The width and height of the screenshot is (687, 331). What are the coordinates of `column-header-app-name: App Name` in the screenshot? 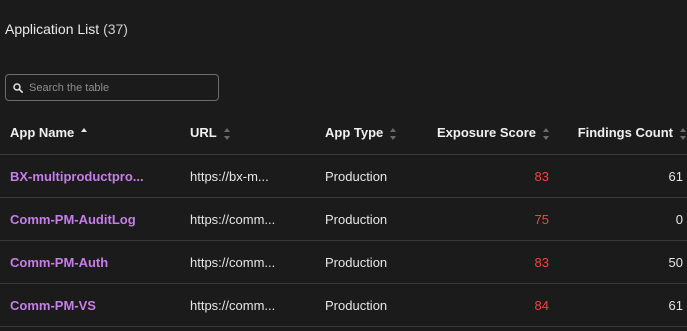 It's located at (95, 133).